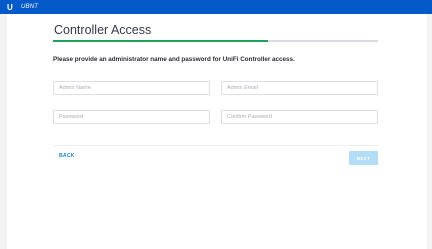 The image size is (432, 249). I want to click on page-title: Controller Access, so click(103, 30).